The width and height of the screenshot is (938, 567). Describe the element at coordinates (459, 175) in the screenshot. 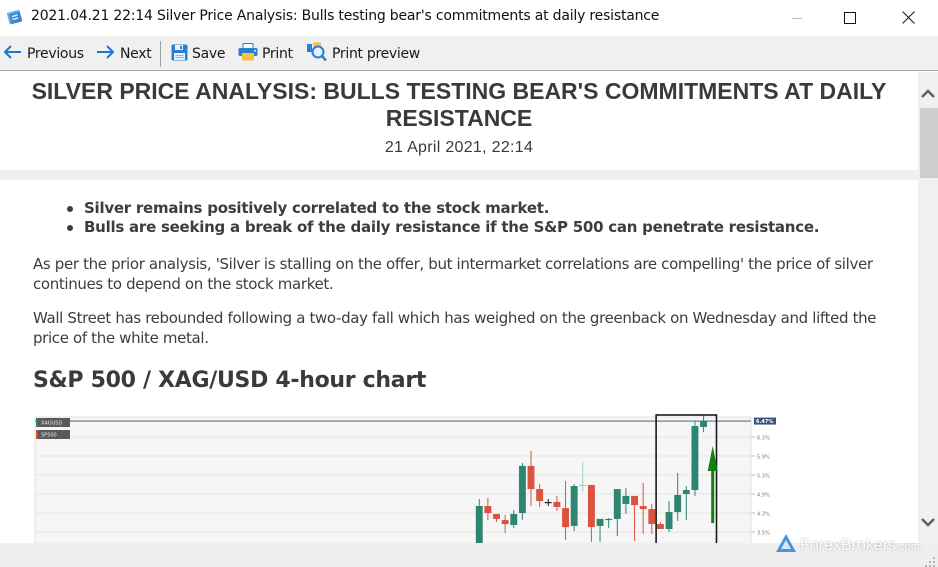

I see `header-divider` at that location.